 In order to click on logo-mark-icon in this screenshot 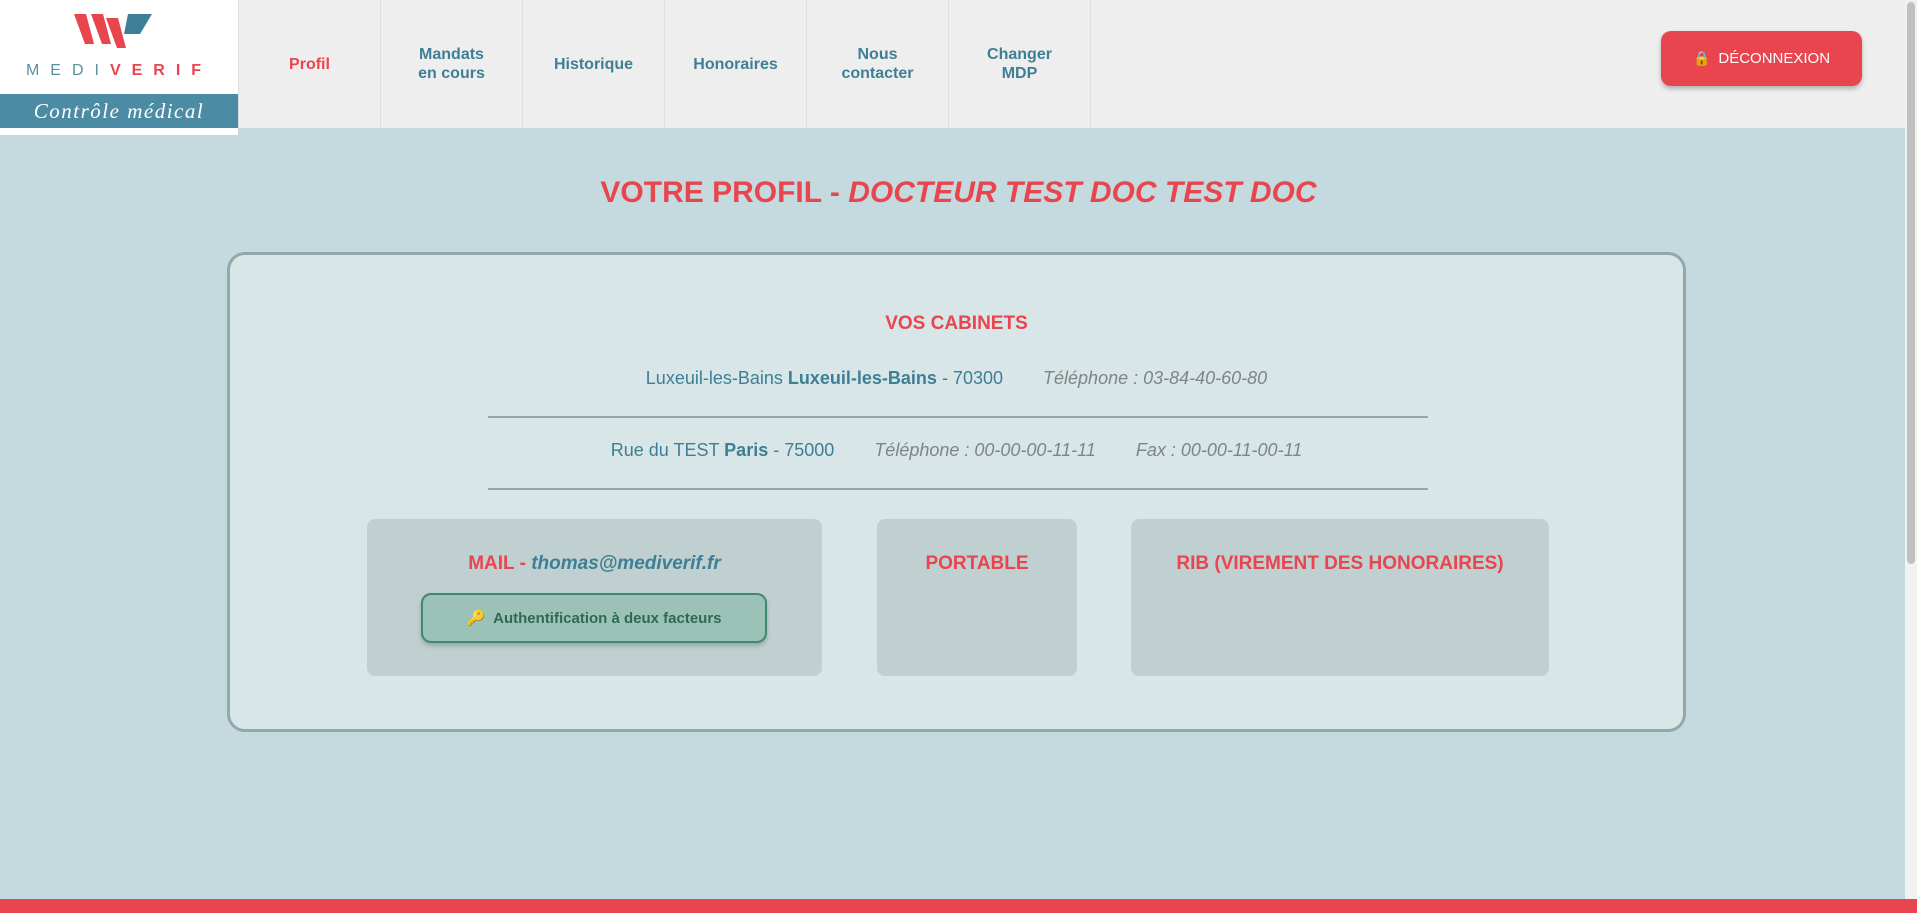, I will do `click(113, 31)`.